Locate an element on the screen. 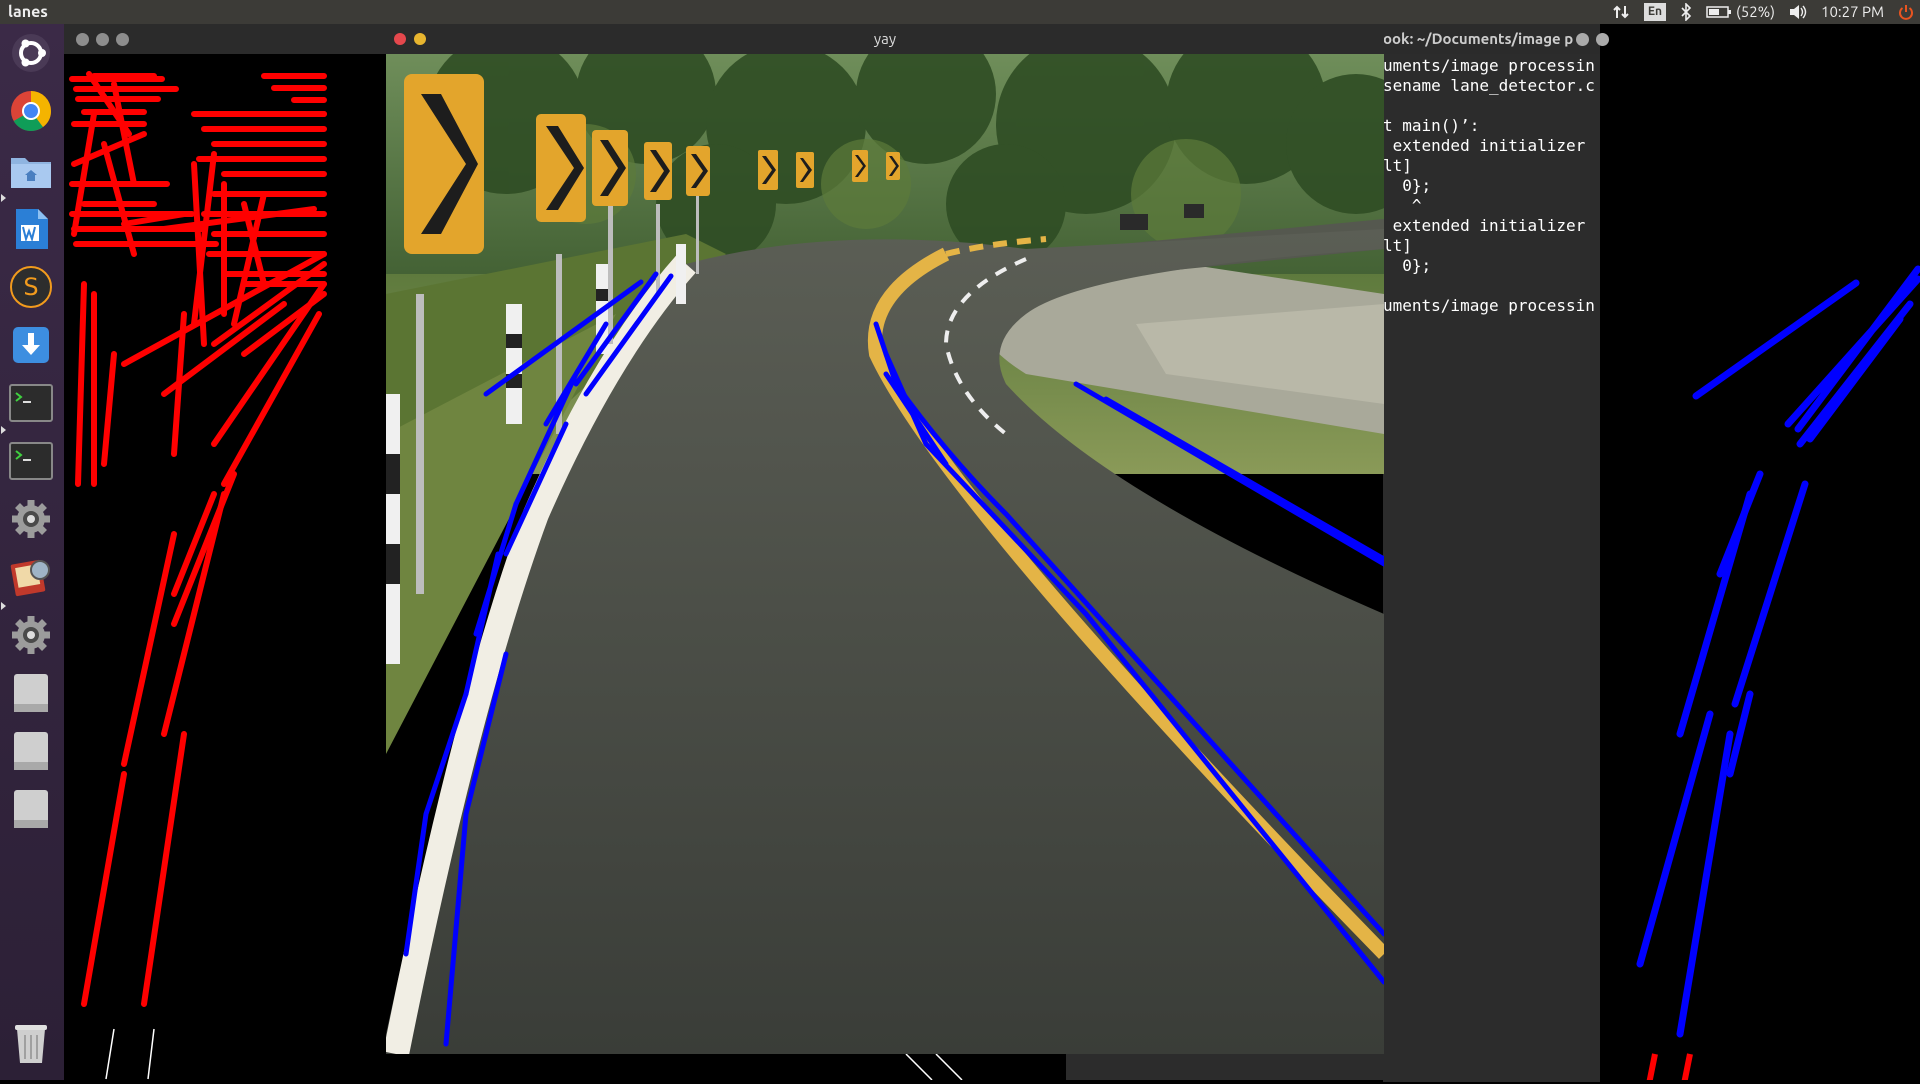  yay-close-button is located at coordinates (400, 39).